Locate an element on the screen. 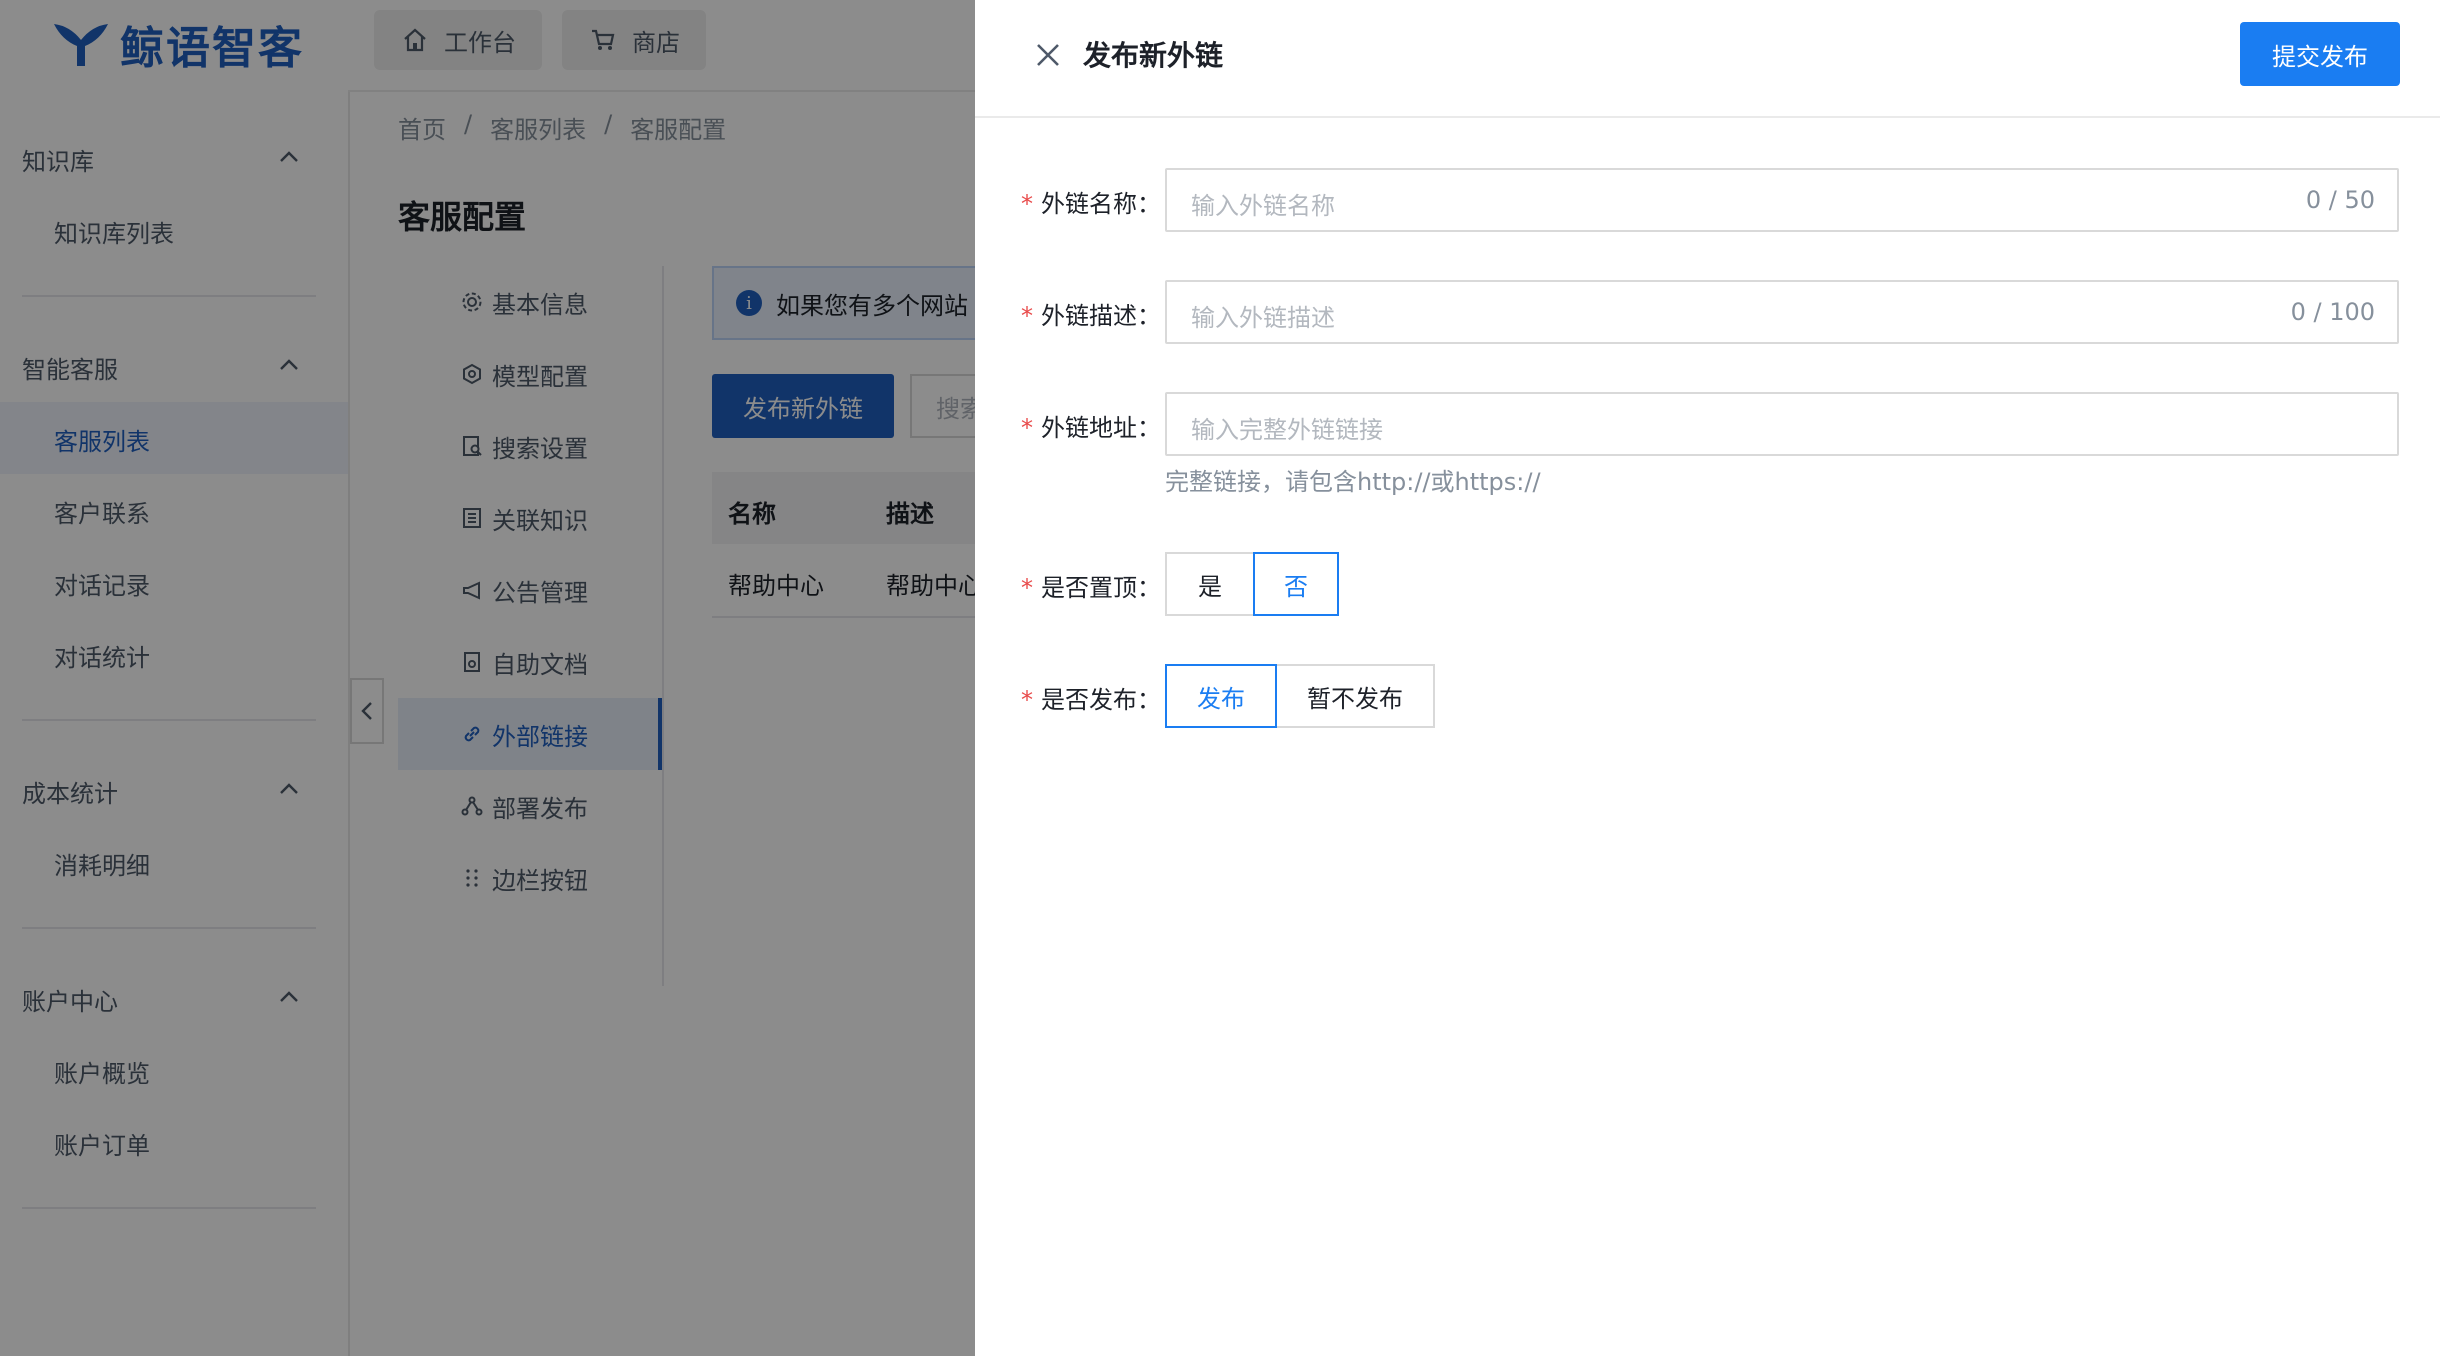 The width and height of the screenshot is (2440, 1356). pin-segmented-control: 是 否 is located at coordinates (1252, 584).